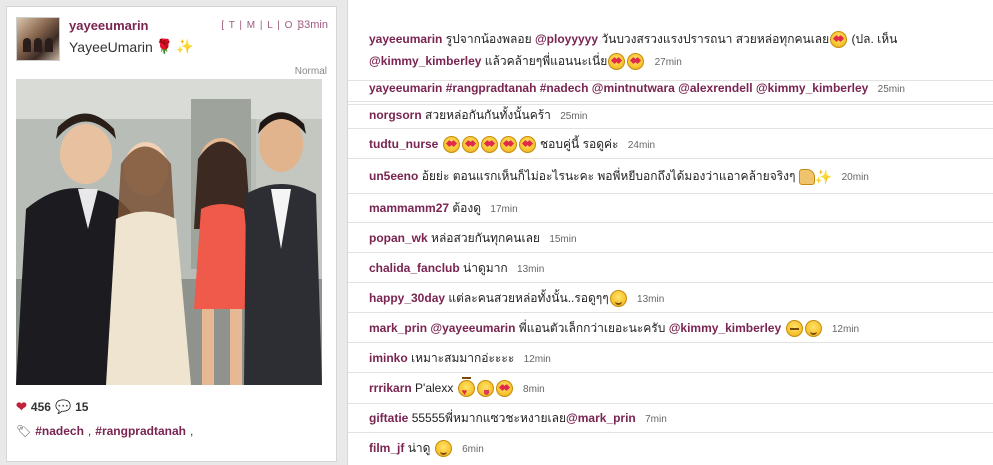  I want to click on post-stats: ❤ 456 💬 15, so click(52, 407).